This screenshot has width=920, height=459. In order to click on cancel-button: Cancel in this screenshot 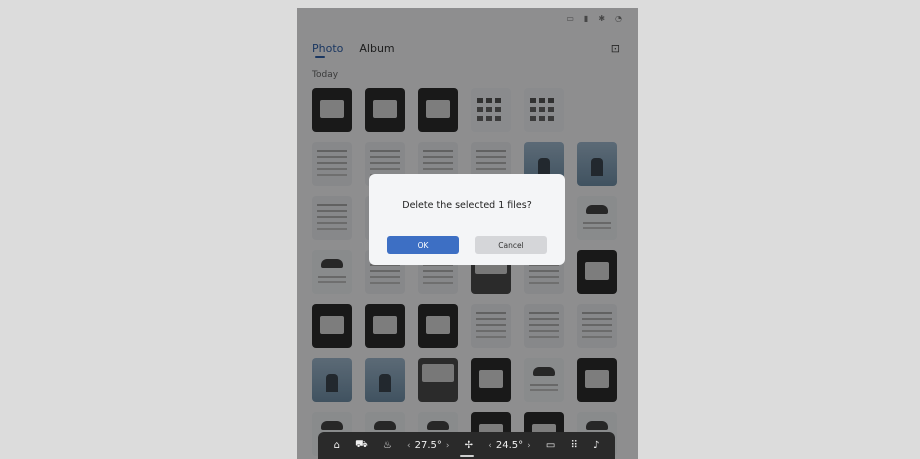, I will do `click(511, 245)`.